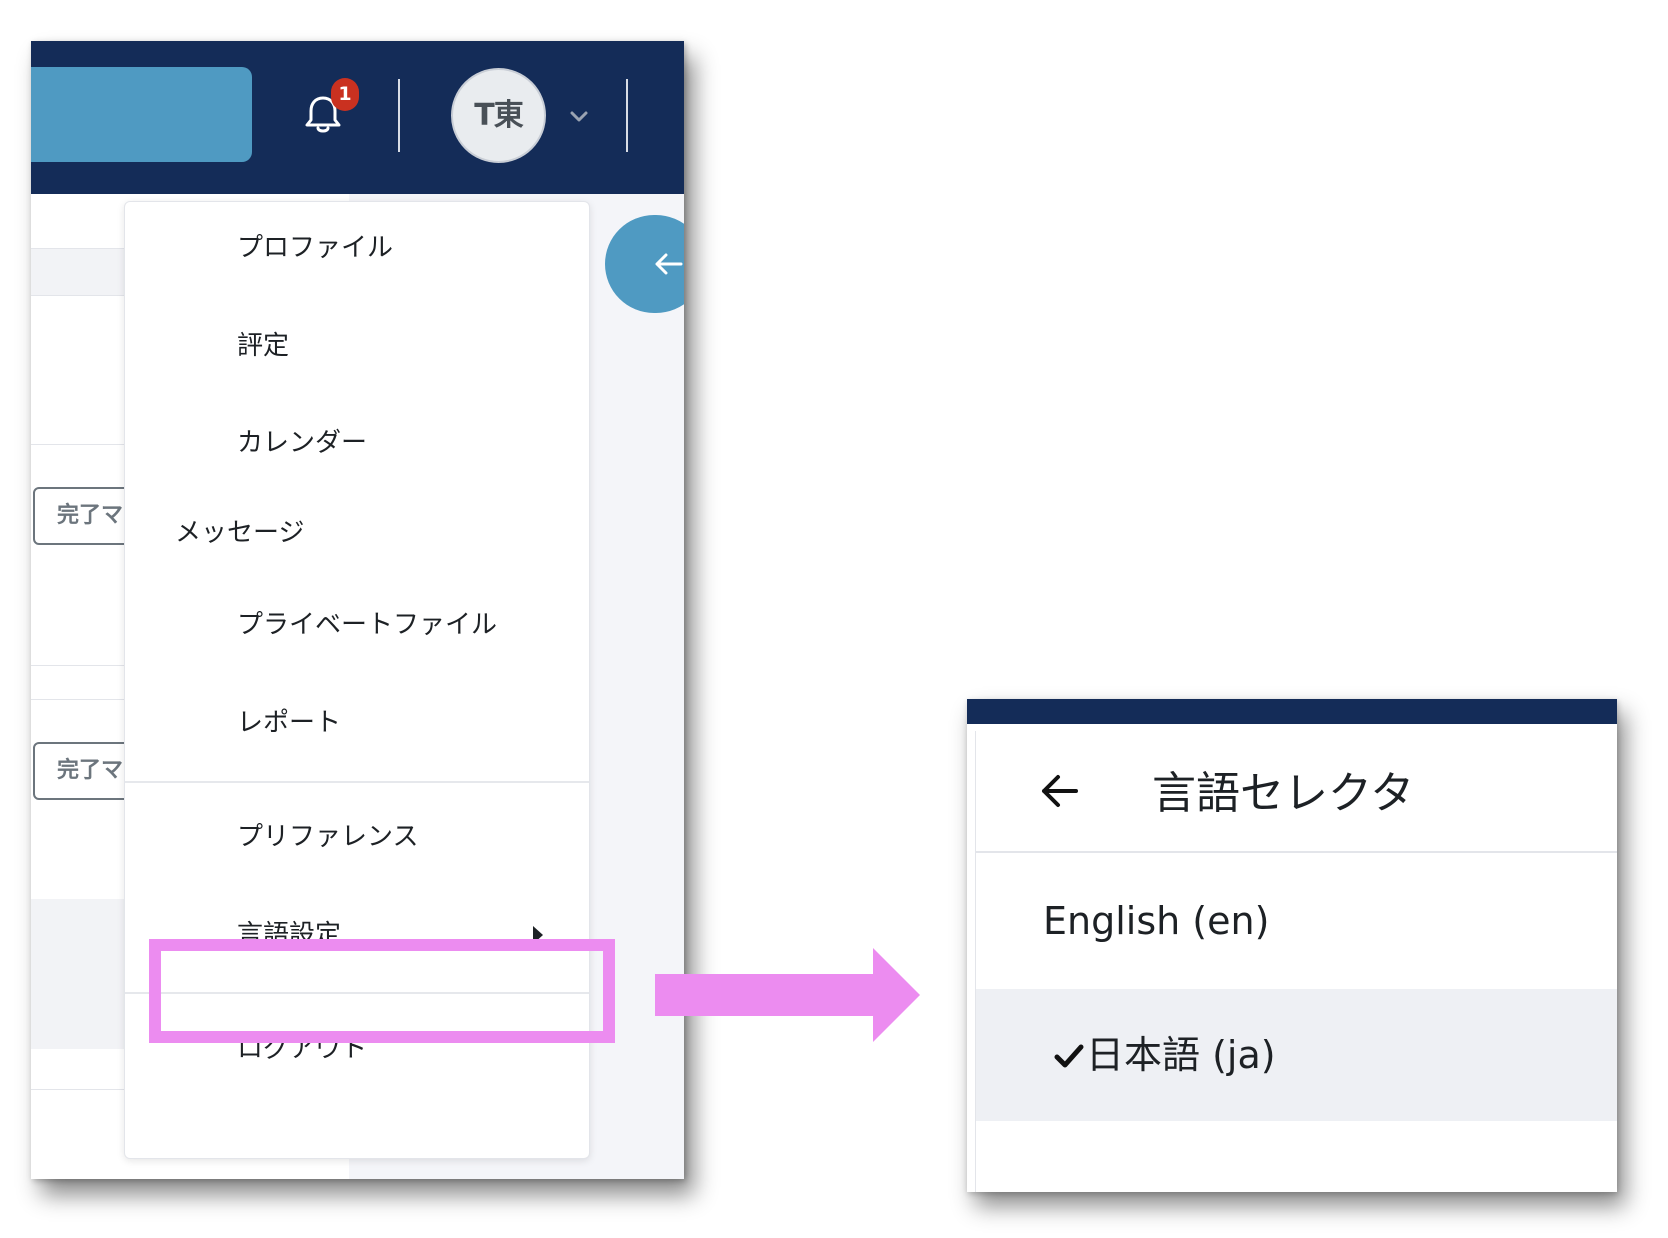 The height and width of the screenshot is (1238, 1668). Describe the element at coordinates (357, 346) in the screenshot. I see `menu-item-grades: 評定` at that location.